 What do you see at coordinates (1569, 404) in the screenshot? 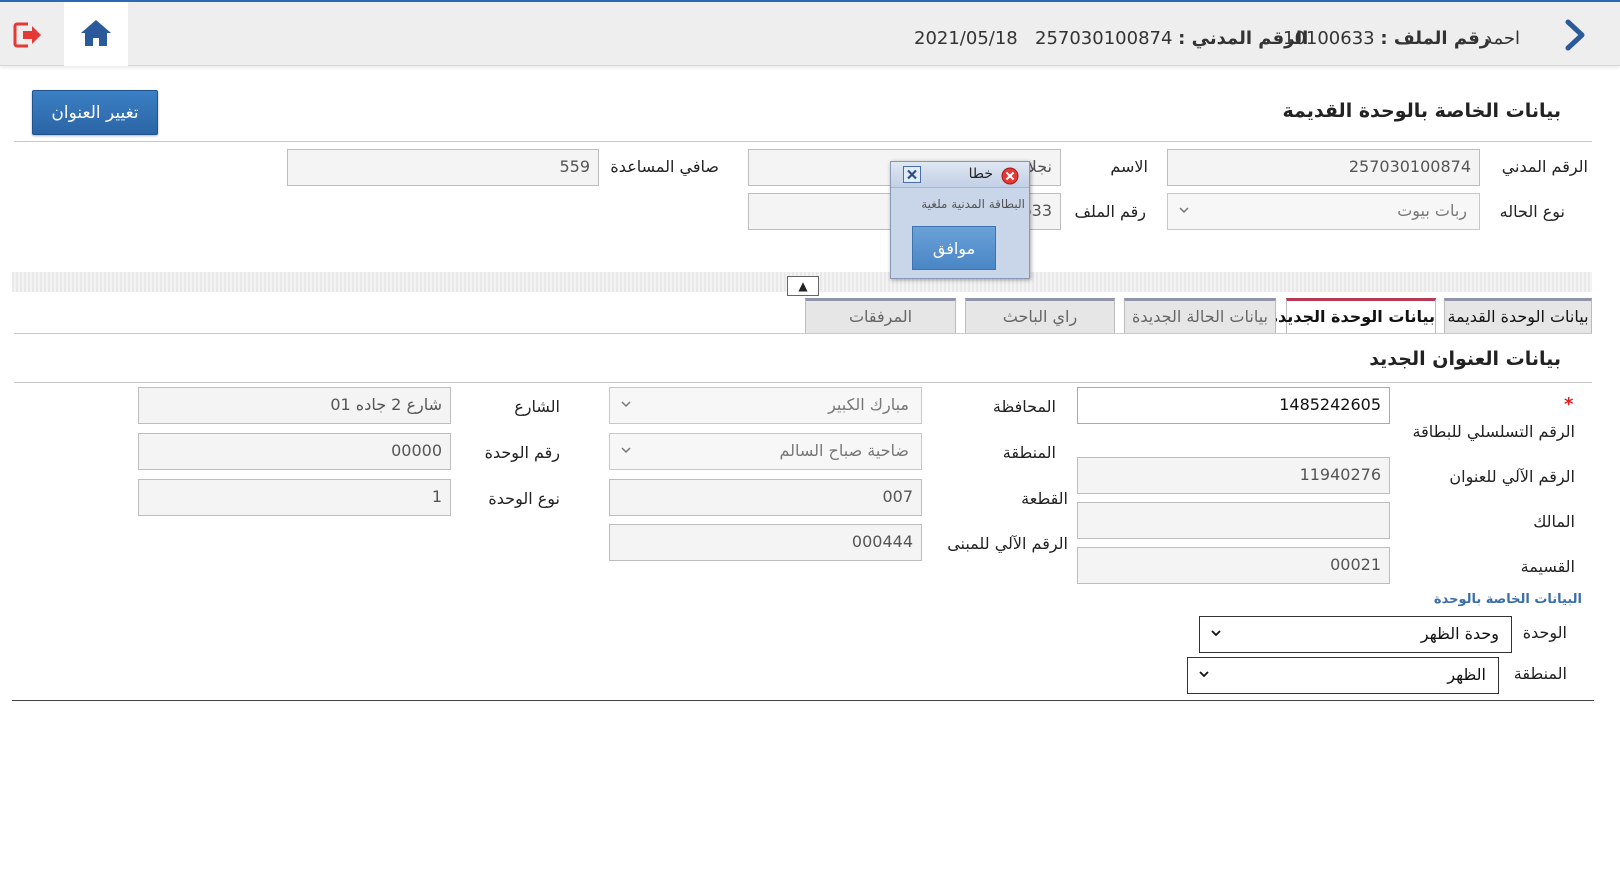
I see `required-mark: *` at bounding box center [1569, 404].